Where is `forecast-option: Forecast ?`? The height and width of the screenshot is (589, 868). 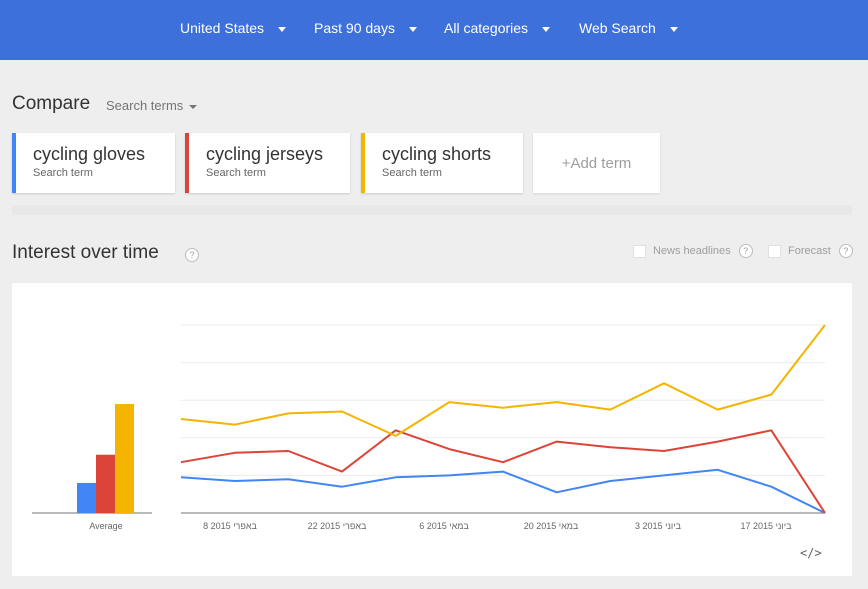
forecast-option: Forecast ? is located at coordinates (810, 251).